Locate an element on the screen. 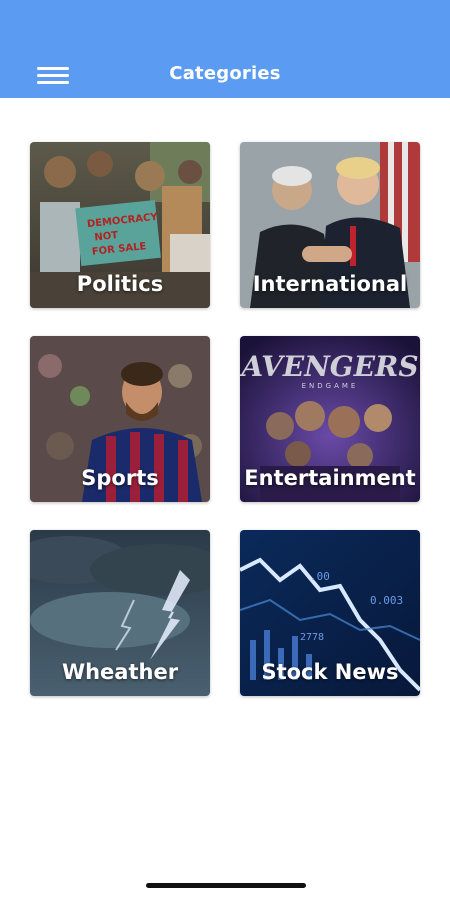 This screenshot has width=450, height=900. svg-text: .00 is located at coordinates (320, 576).